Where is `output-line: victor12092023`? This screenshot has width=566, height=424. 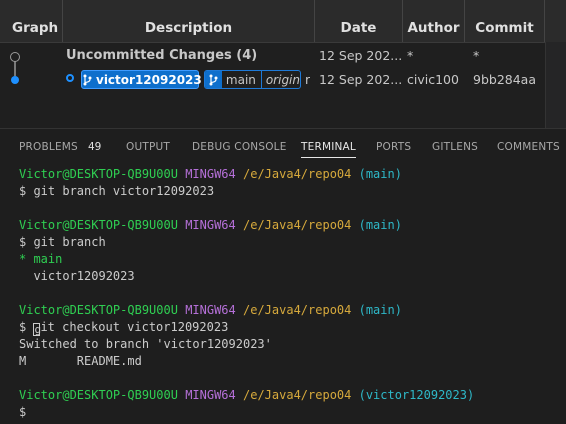 output-line: victor12092023 is located at coordinates (77, 276).